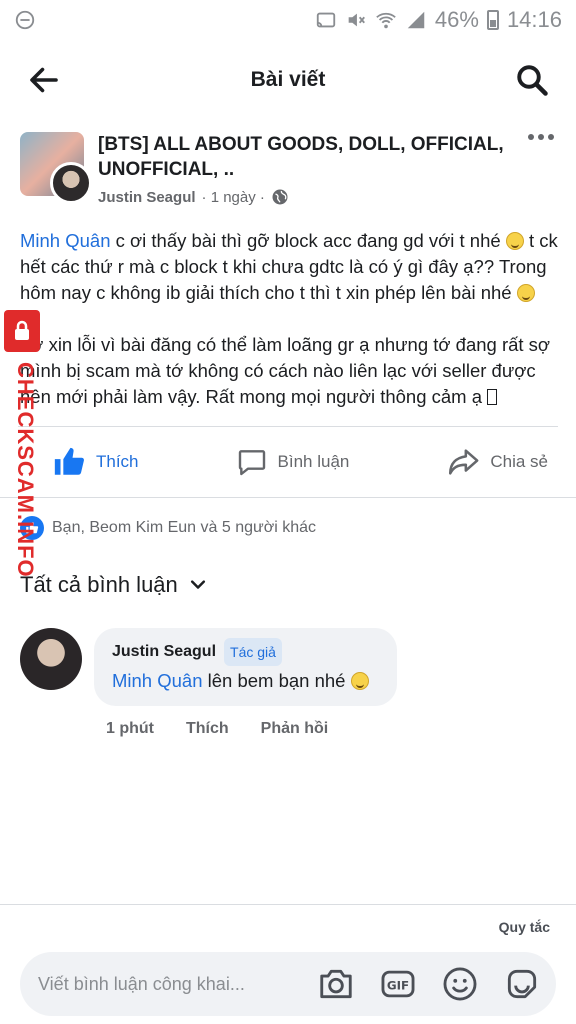  Describe the element at coordinates (71, 183) in the screenshot. I see `author-avatar` at that location.